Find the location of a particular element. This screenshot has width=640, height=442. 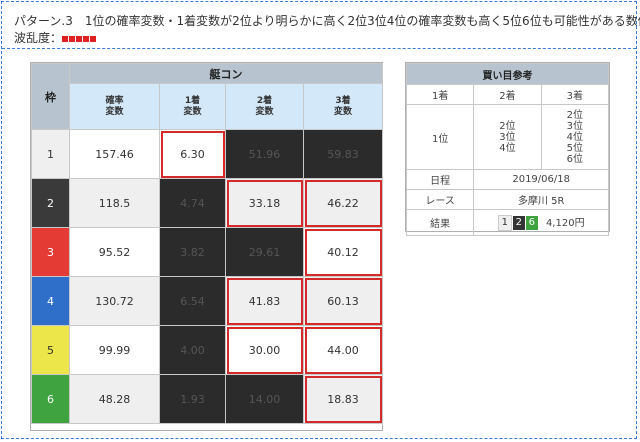

waku-cell: 1 is located at coordinates (50, 154).